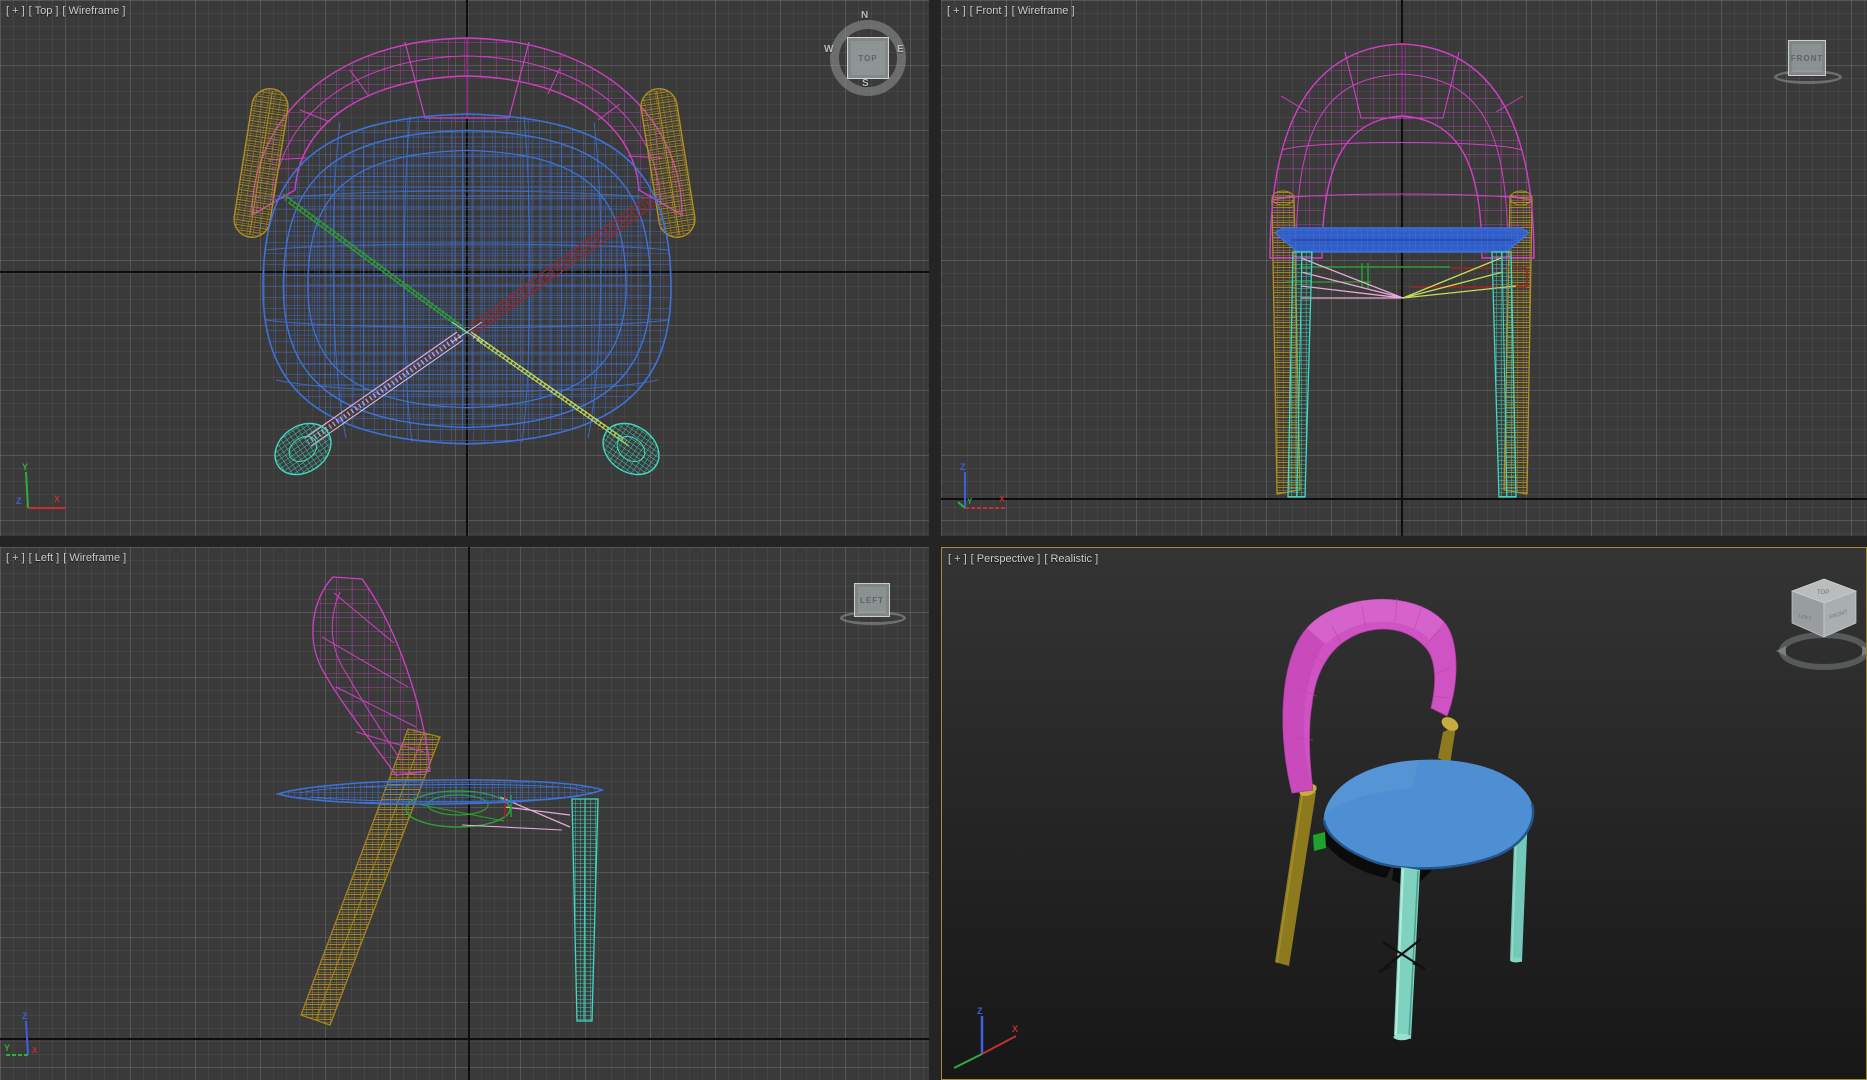 Image resolution: width=1867 pixels, height=1080 pixels. I want to click on viewport-view-button: [ Front ], so click(989, 11).